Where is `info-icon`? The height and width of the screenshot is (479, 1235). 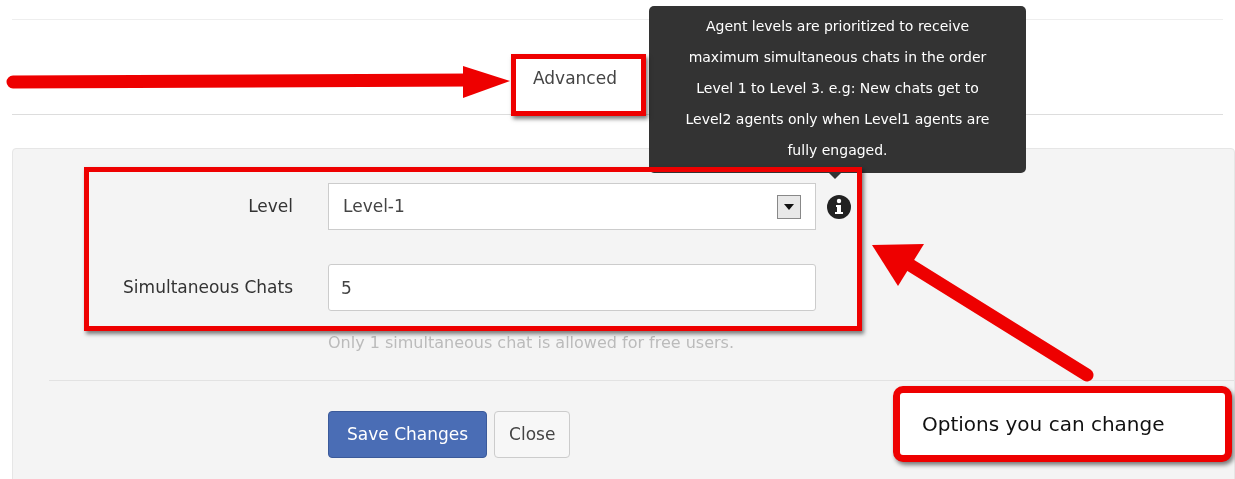 info-icon is located at coordinates (839, 206).